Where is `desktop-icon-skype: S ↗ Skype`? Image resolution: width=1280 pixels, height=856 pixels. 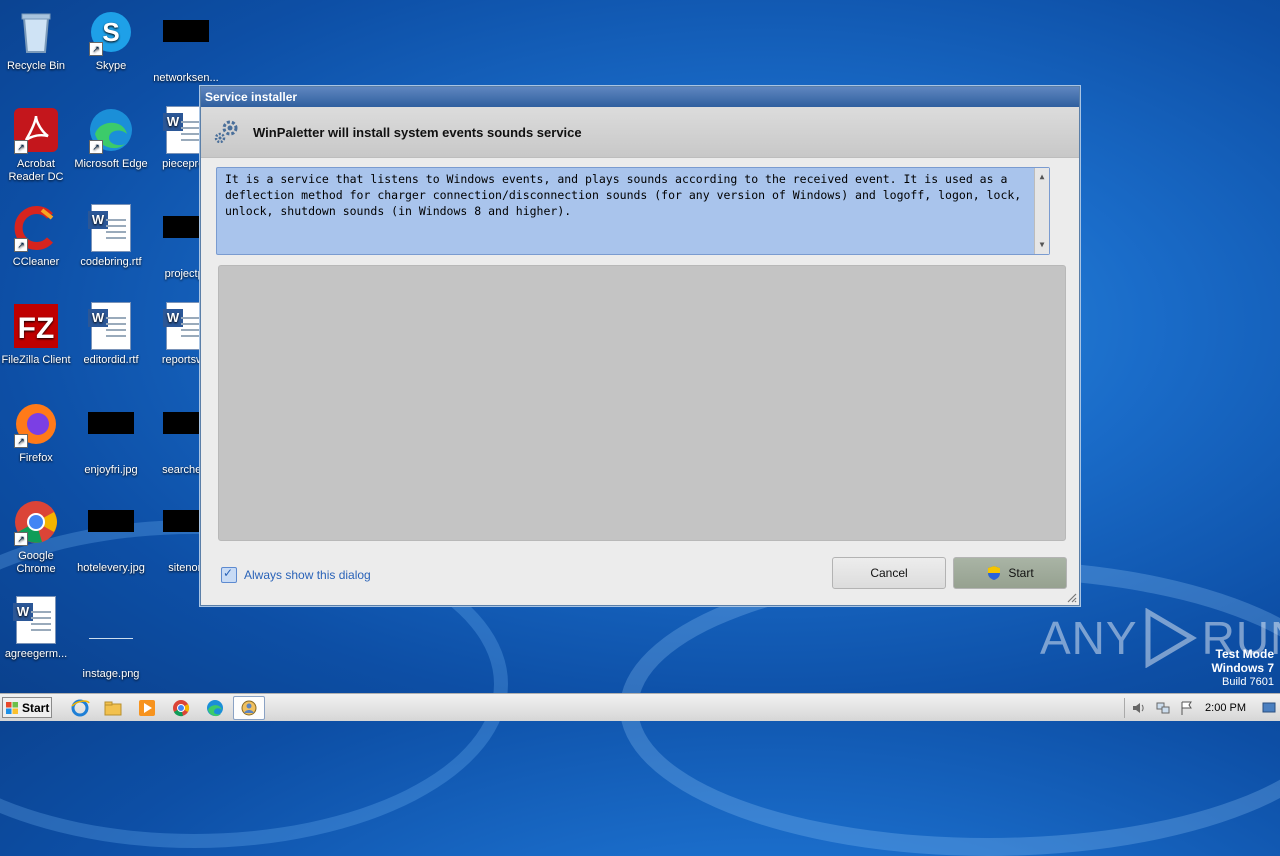 desktop-icon-skype: S ↗ Skype is located at coordinates (111, 40).